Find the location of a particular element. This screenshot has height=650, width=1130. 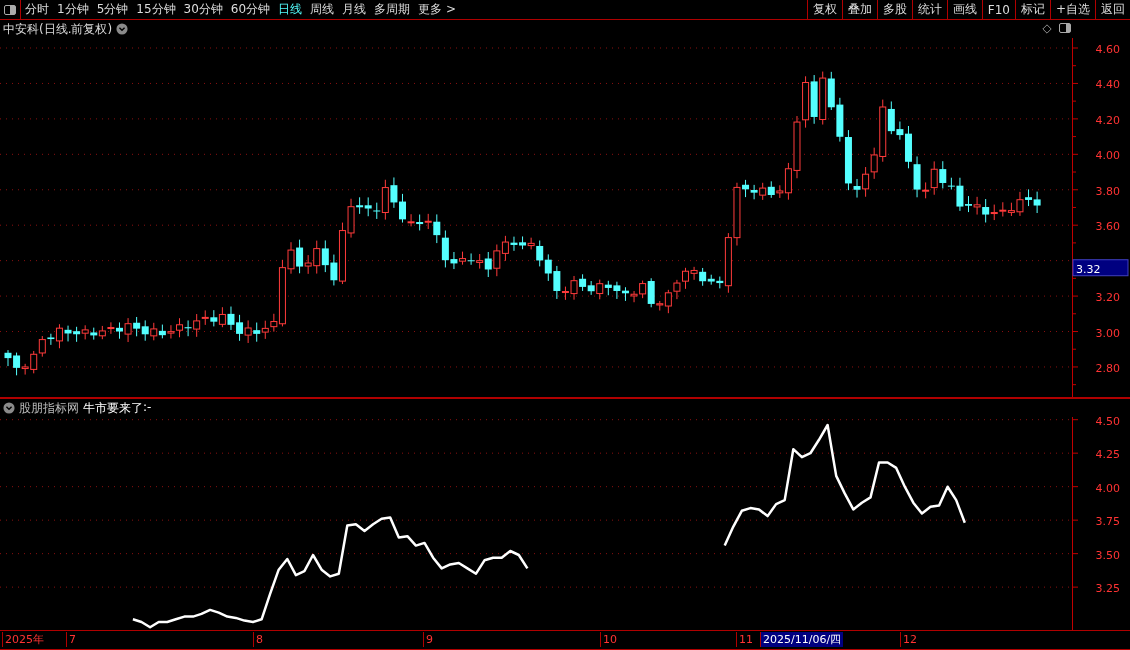

period-tab: 60分钟 is located at coordinates (250, 9).